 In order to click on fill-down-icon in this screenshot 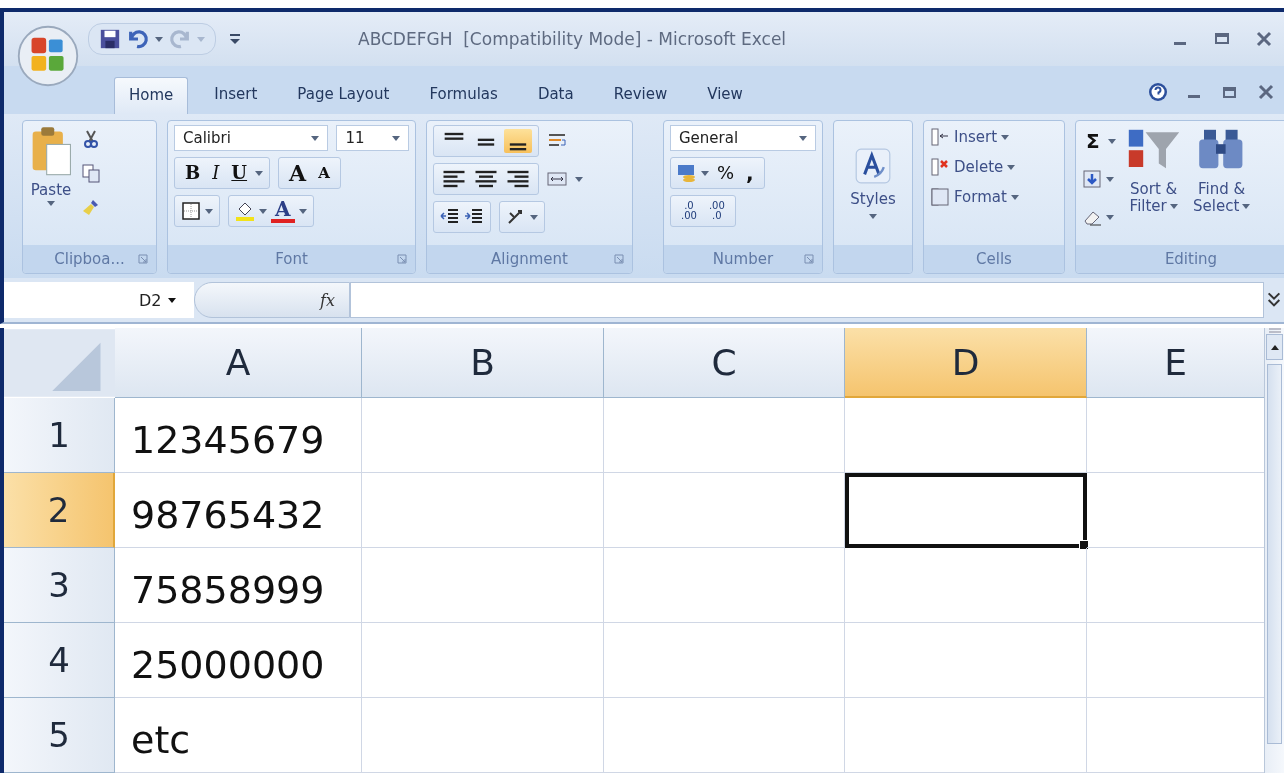, I will do `click(1092, 179)`.